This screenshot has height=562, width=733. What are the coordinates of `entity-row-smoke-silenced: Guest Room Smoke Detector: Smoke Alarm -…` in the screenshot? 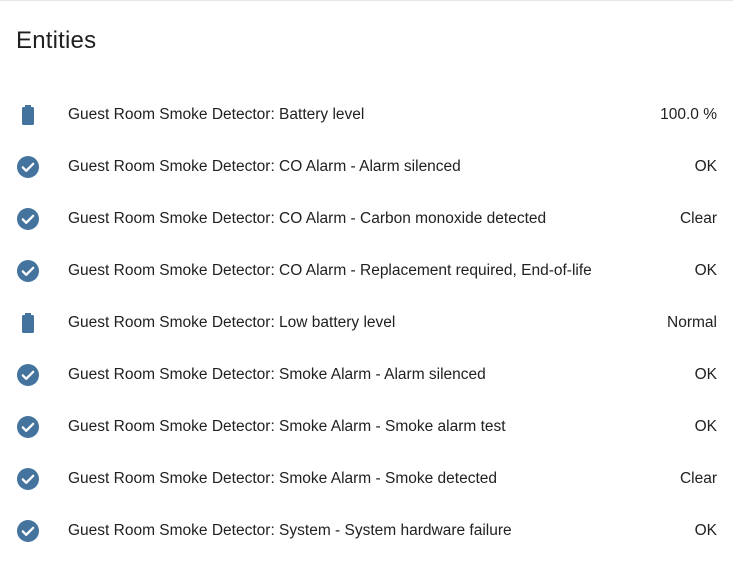 It's located at (366, 375).